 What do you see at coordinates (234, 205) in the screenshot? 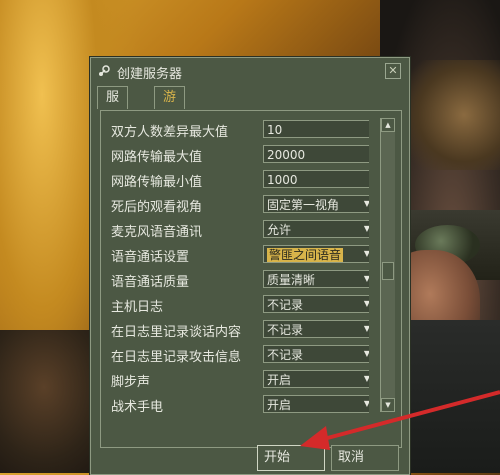
I see `setting-row: 死后的观看视角 固定第一视角 ▼` at bounding box center [234, 205].